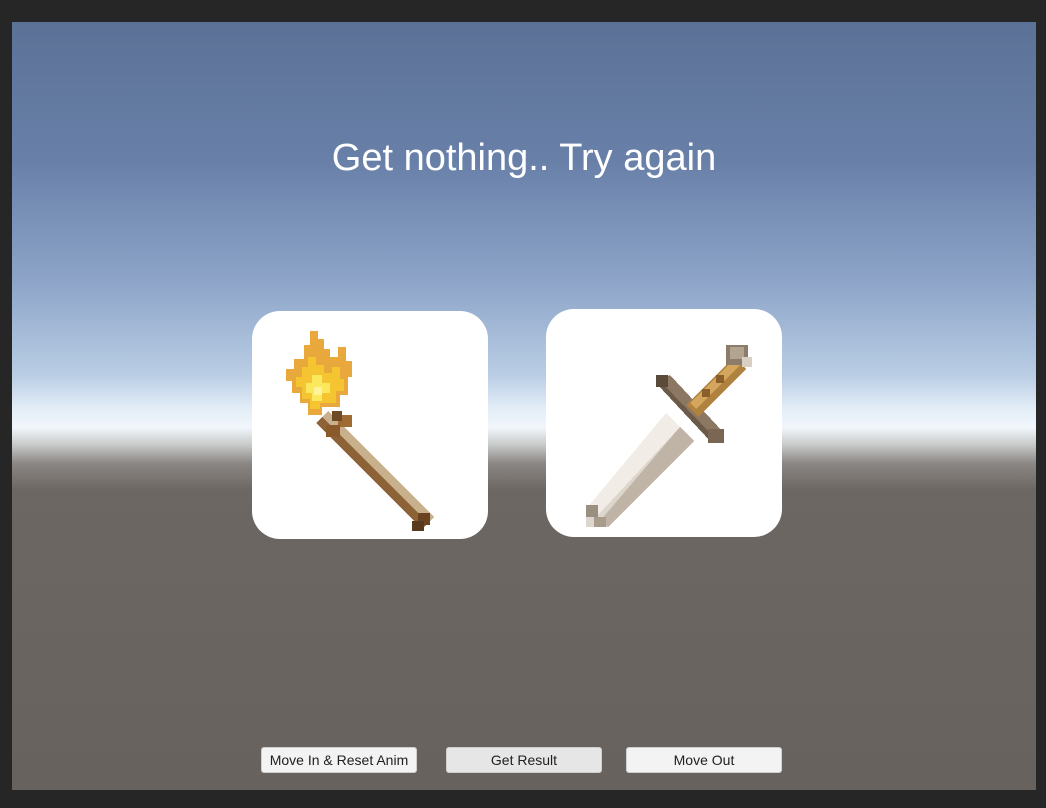 The image size is (1046, 808). What do you see at coordinates (360, 431) in the screenshot?
I see `torch-icon` at bounding box center [360, 431].